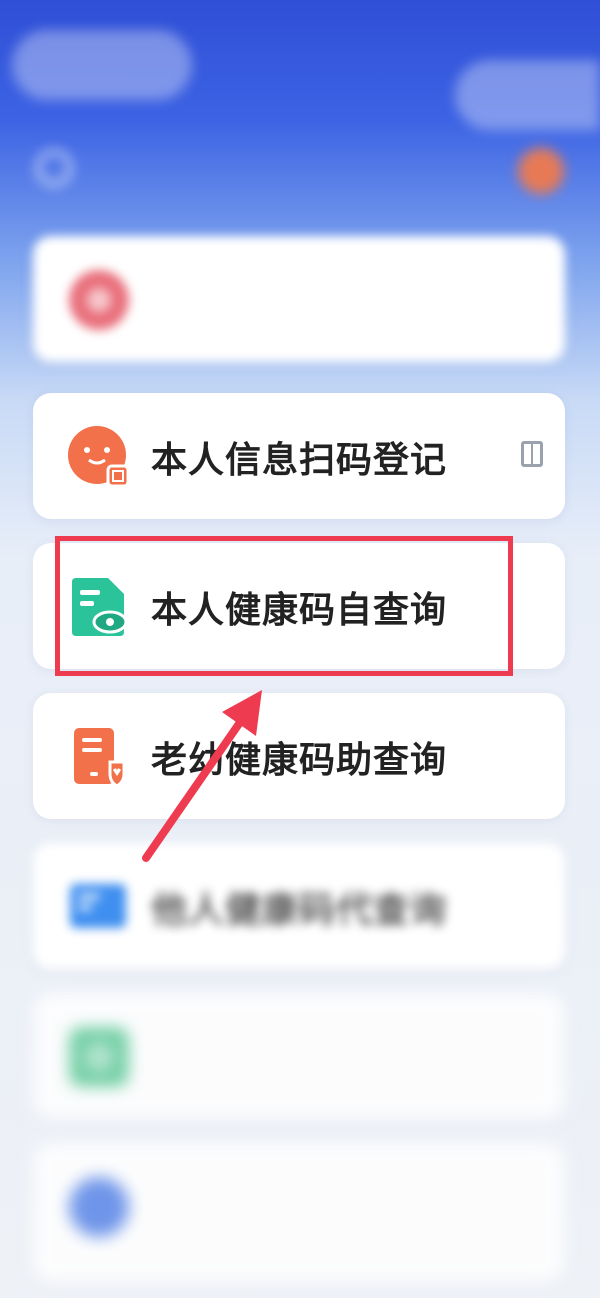 Image resolution: width=600 pixels, height=1298 pixels. What do you see at coordinates (202, 776) in the screenshot?
I see `pointer-arrow-icon` at bounding box center [202, 776].